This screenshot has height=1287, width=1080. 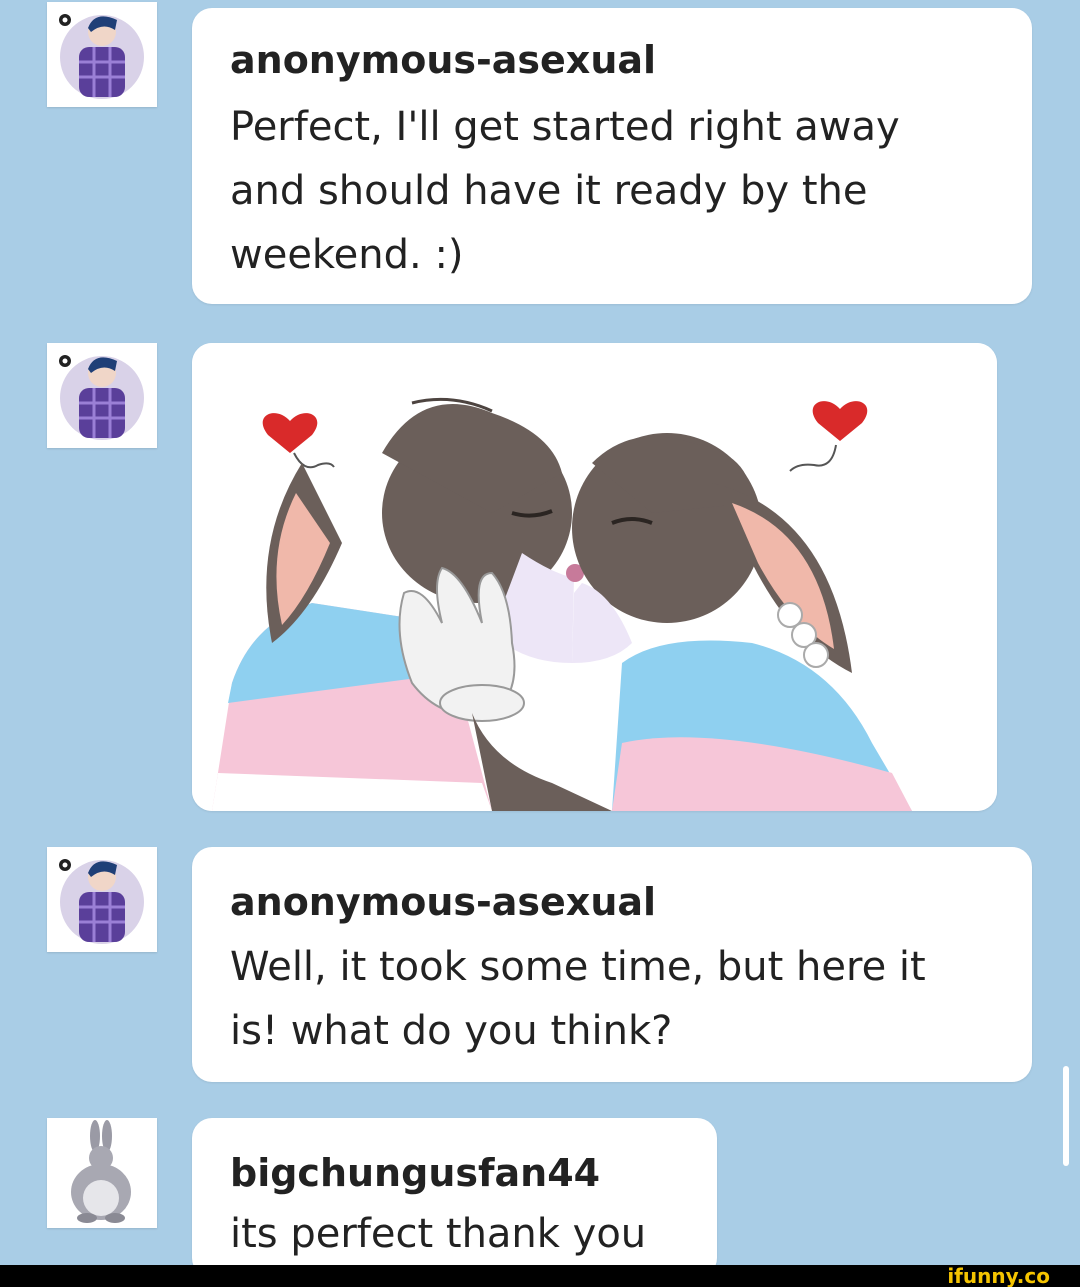 I want to click on message-bubble: bigchungusfan44 its perfect thank you, so click(x=454, y=1198).